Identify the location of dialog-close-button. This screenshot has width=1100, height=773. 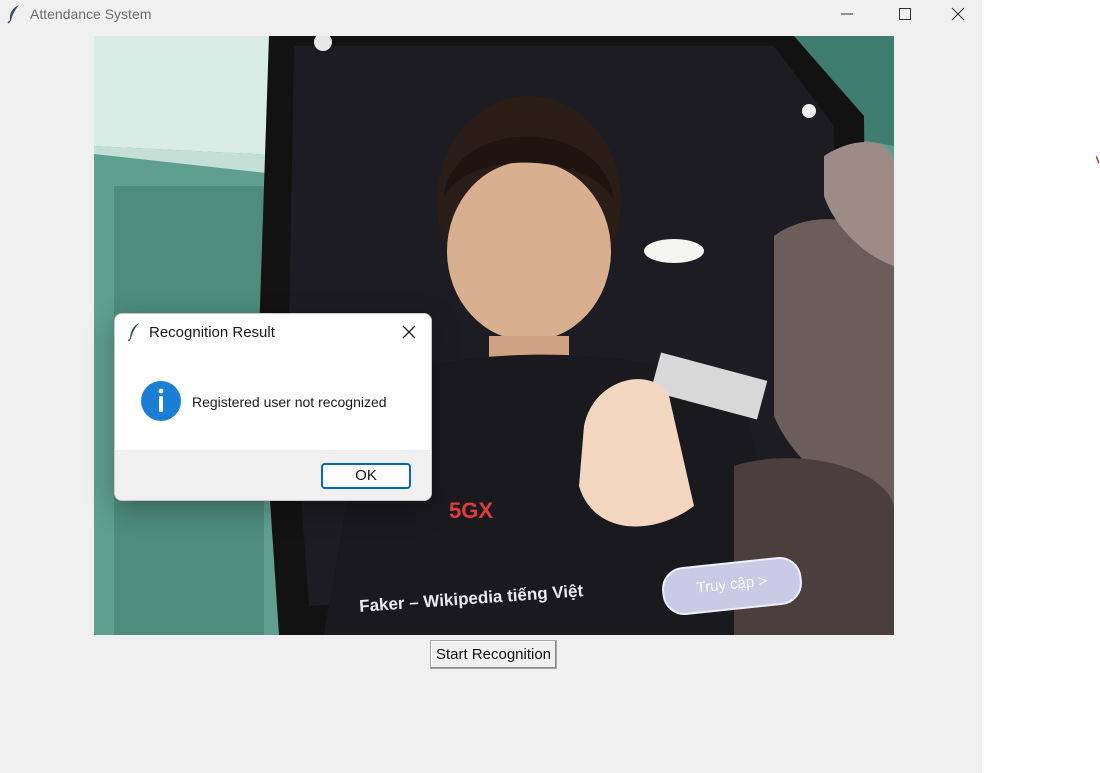
(409, 332).